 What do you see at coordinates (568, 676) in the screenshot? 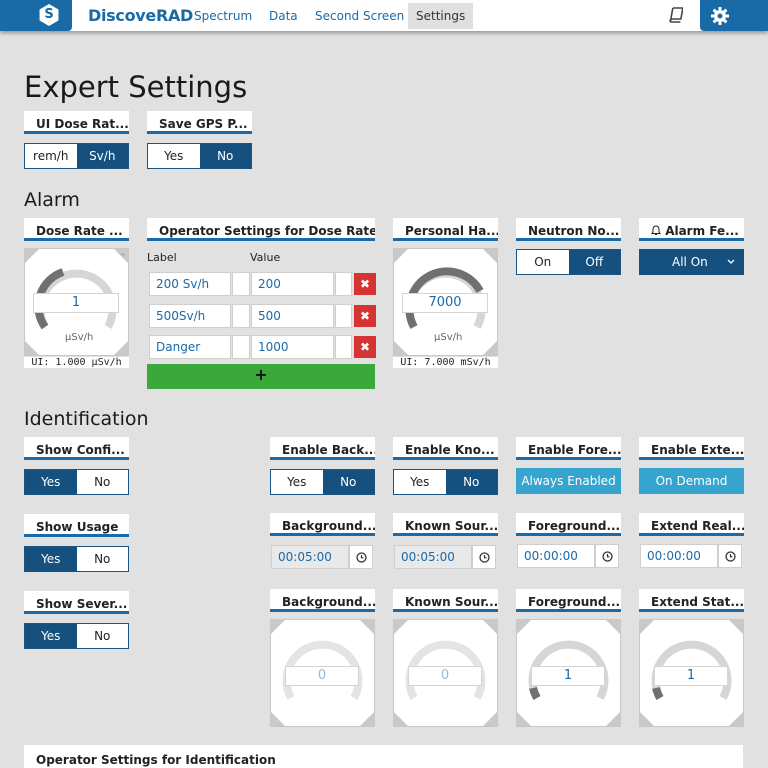
I see `foreground-gauge-value: 1` at bounding box center [568, 676].